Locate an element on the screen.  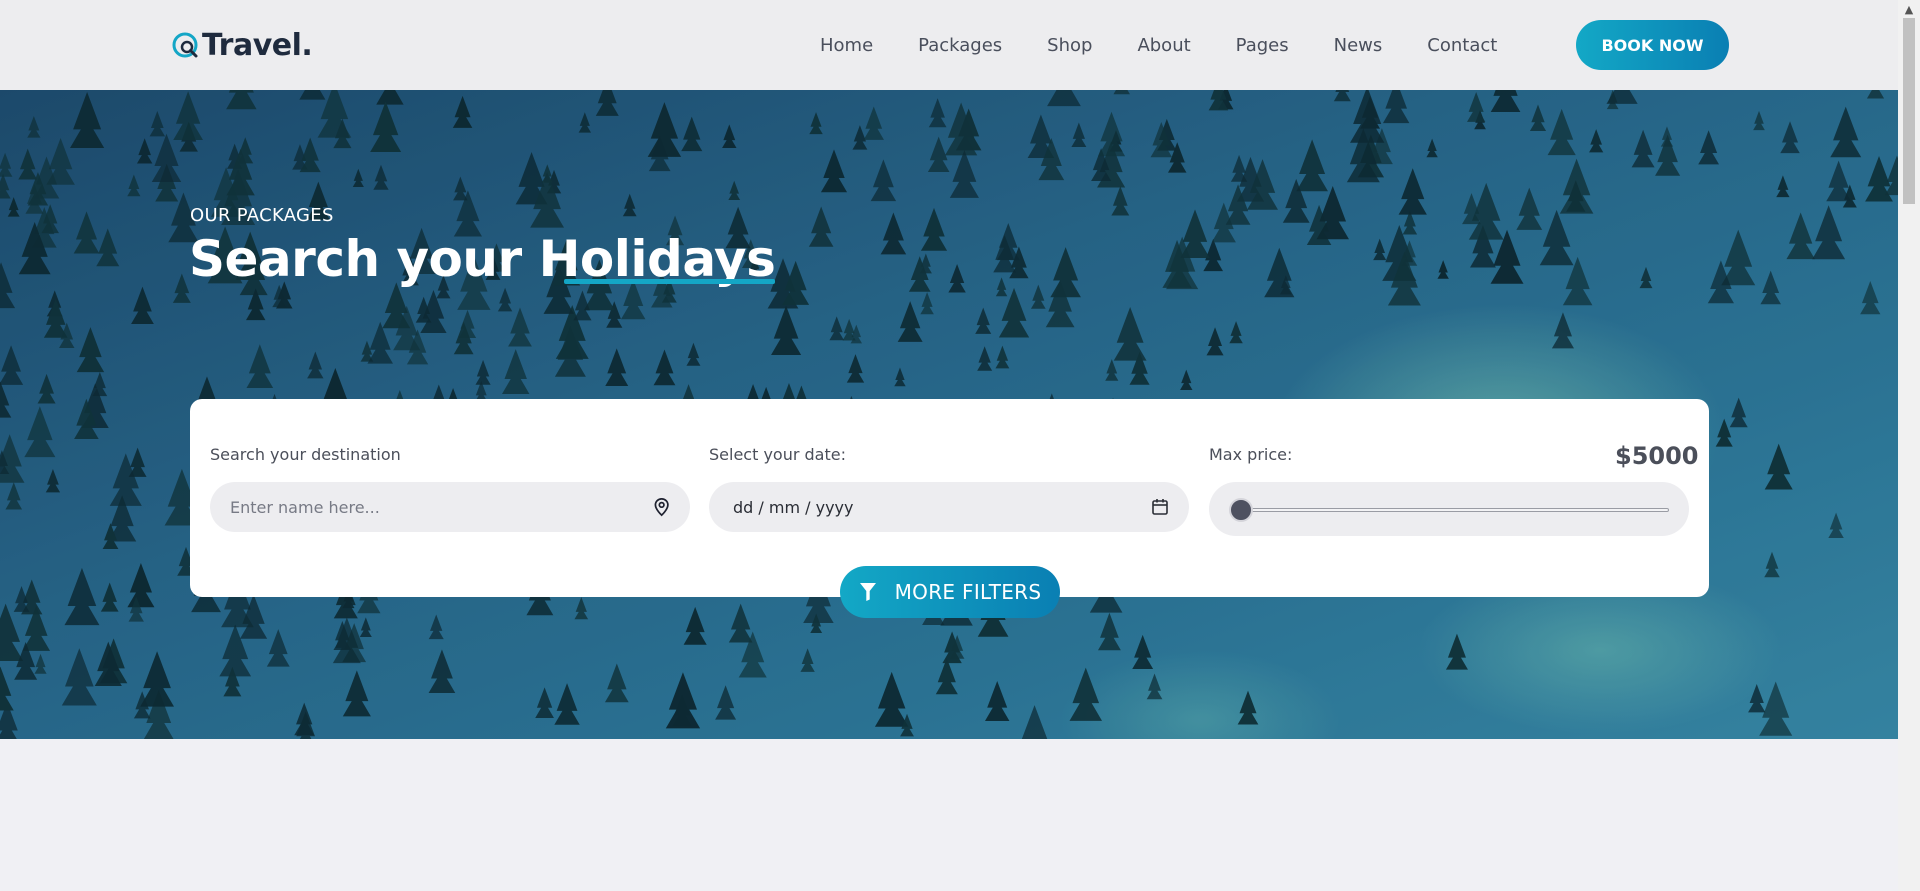
logo-globe-search-icon is located at coordinates (185, 44).